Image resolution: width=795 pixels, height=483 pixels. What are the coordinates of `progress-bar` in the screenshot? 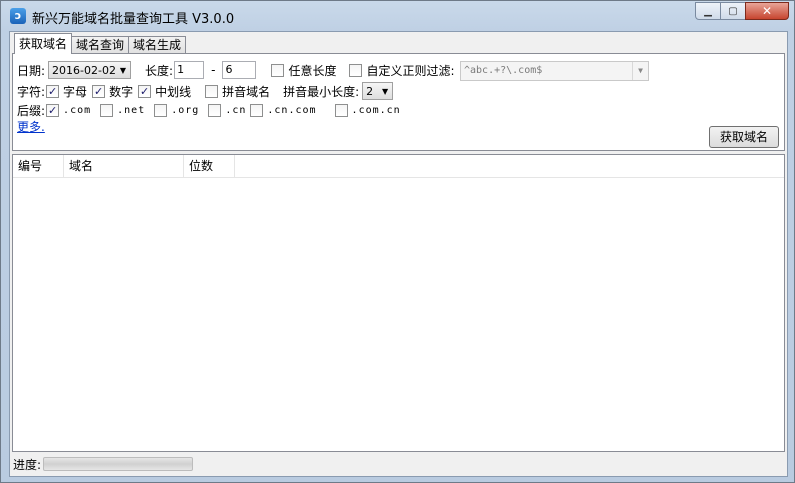 It's located at (118, 464).